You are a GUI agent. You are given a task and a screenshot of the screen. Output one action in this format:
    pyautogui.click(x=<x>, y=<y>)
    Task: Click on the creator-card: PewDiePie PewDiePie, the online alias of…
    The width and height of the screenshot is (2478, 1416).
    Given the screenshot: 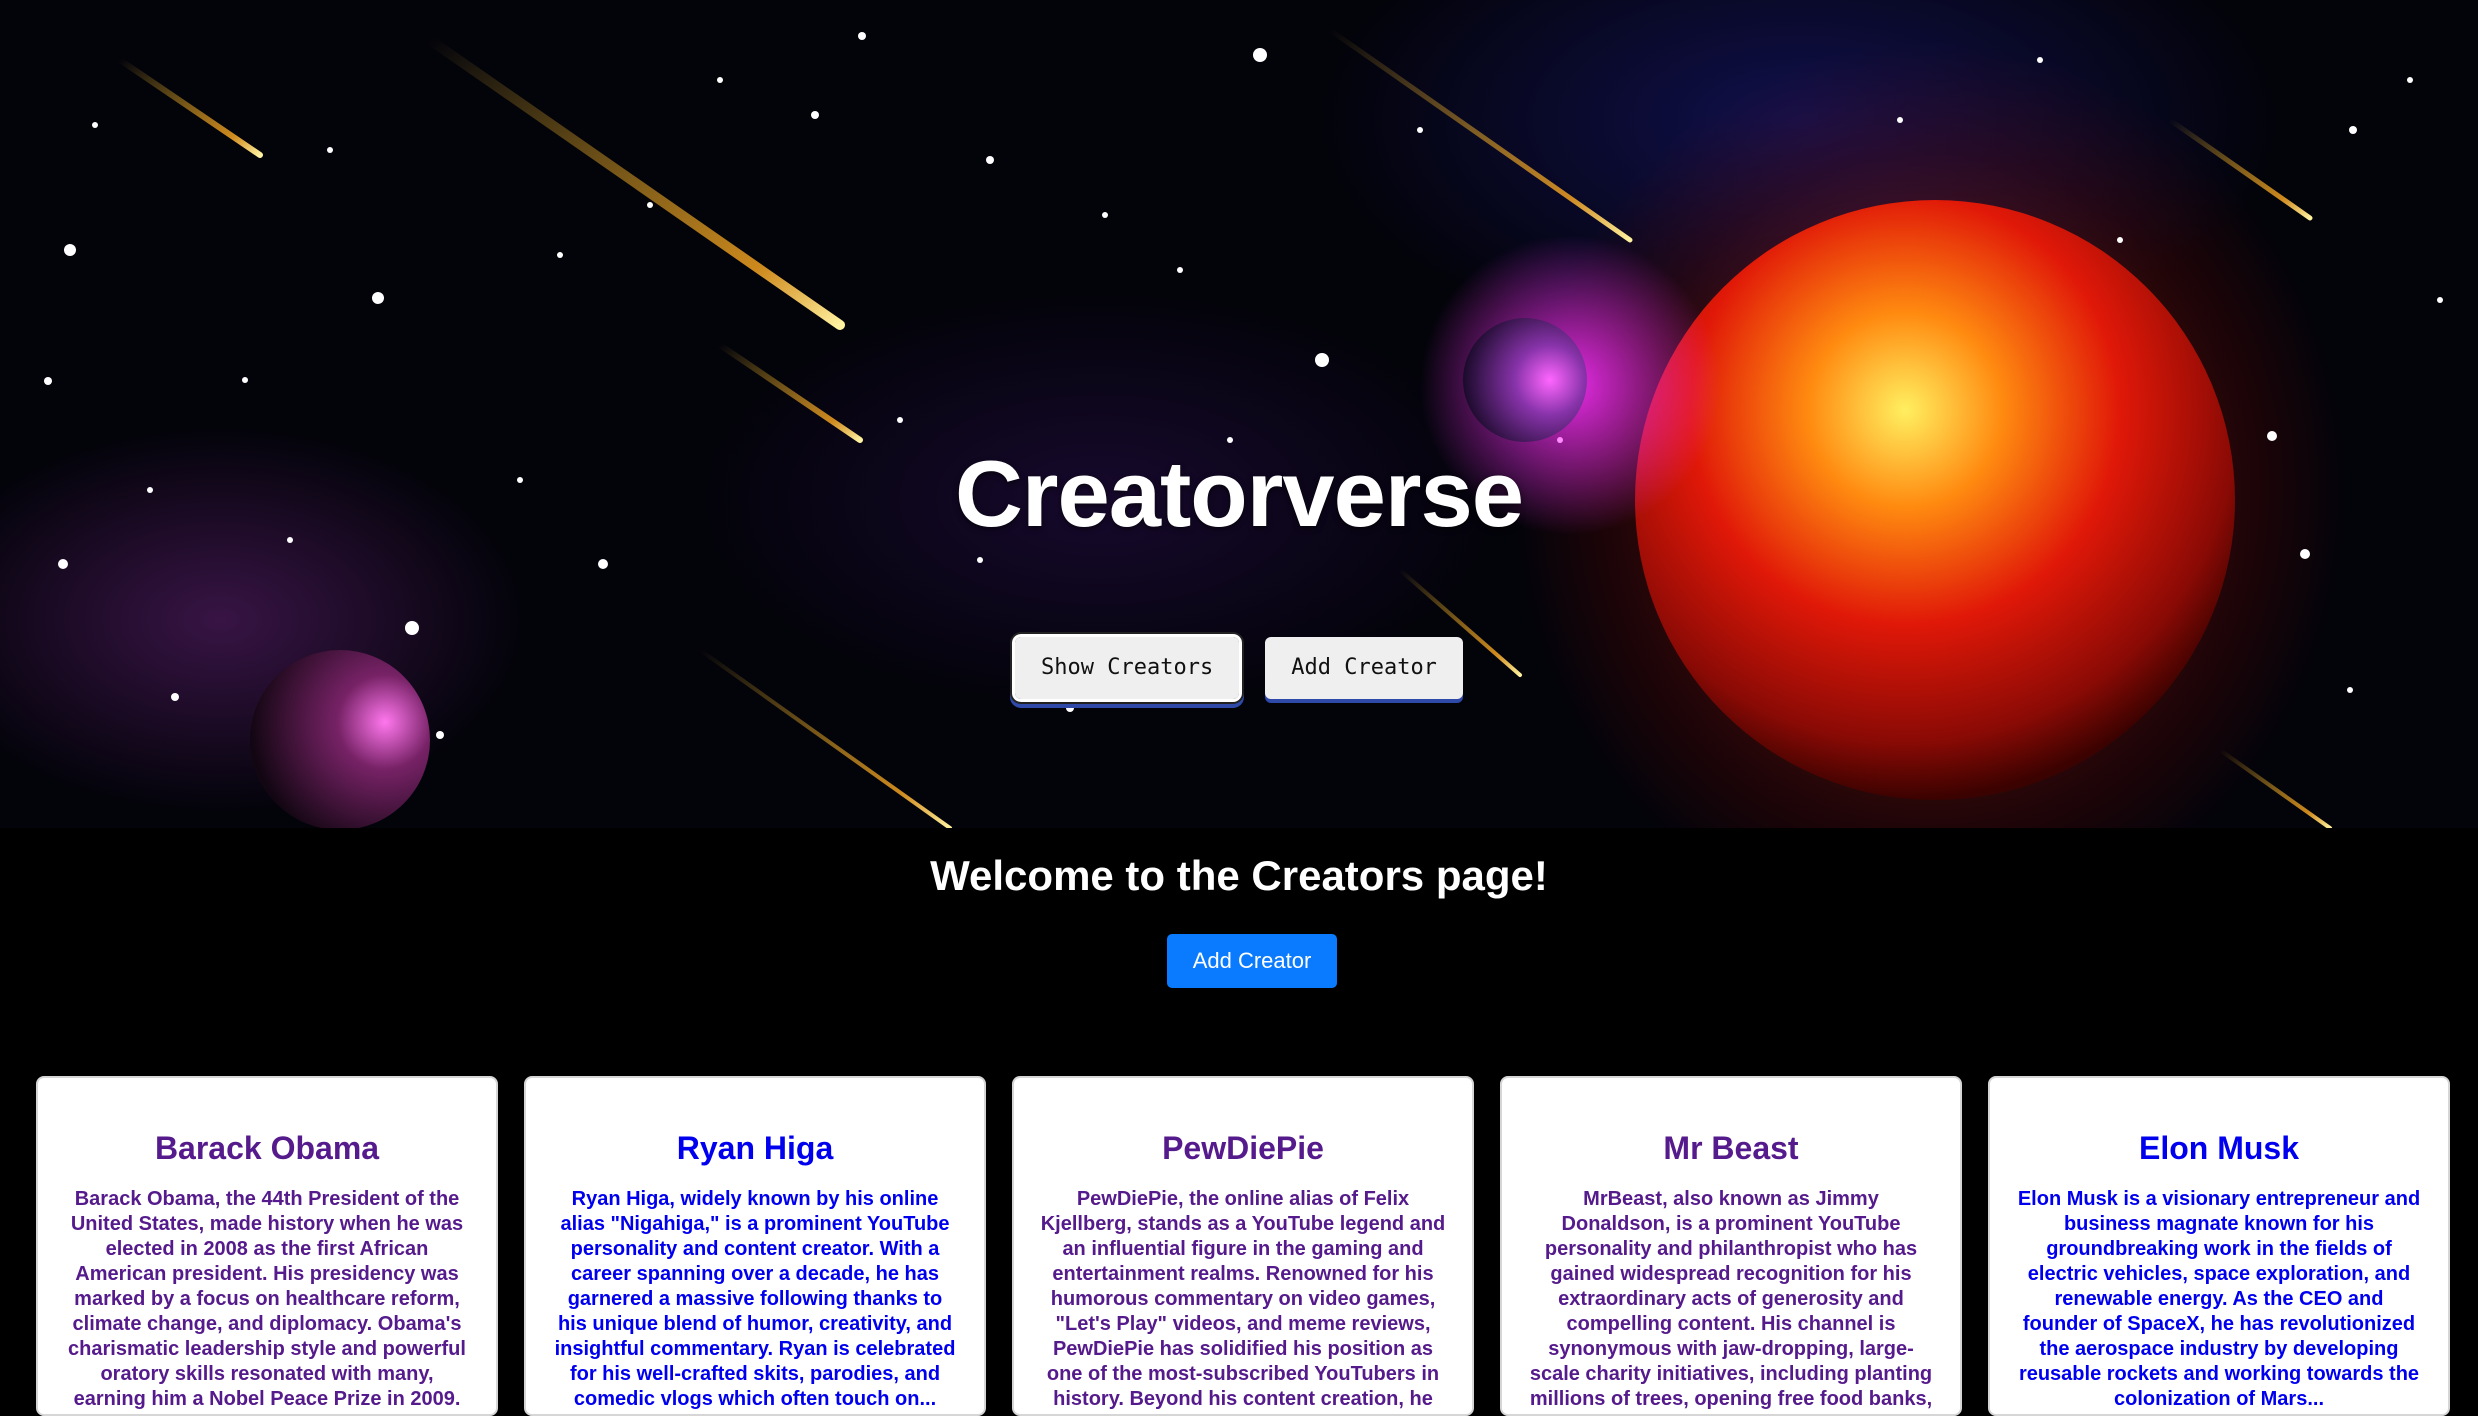 What is the action you would take?
    pyautogui.click(x=1243, y=1246)
    